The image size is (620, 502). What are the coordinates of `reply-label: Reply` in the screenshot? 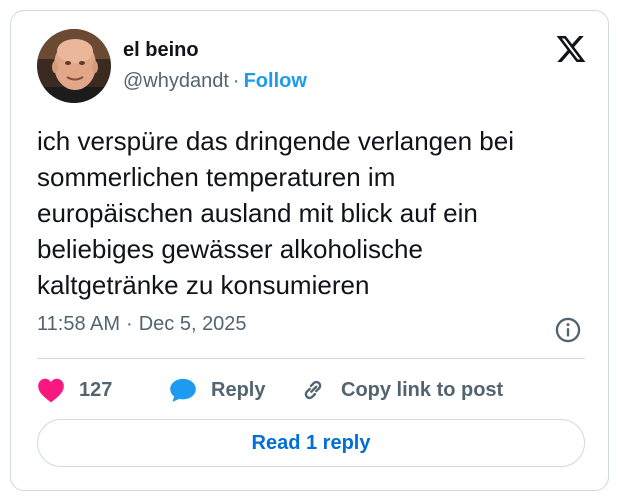 It's located at (238, 389).